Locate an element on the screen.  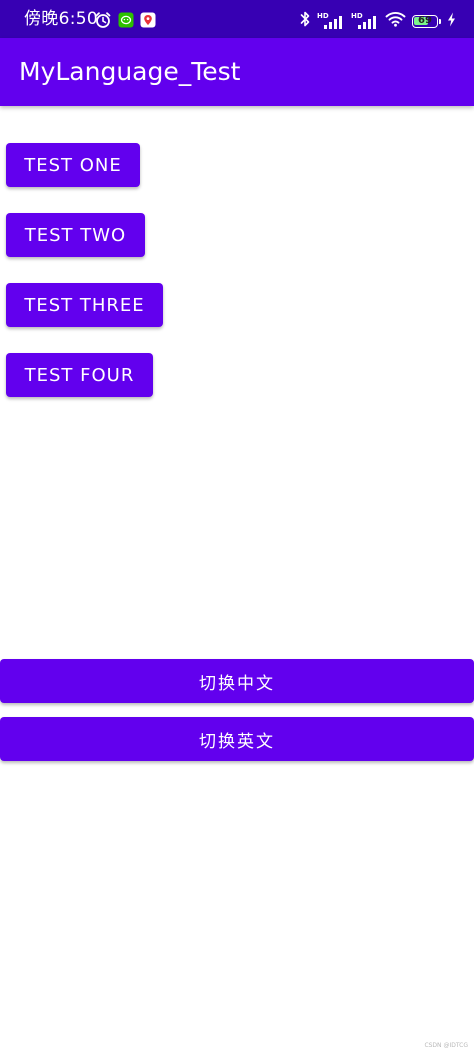
app-title: MyLanguage_Test is located at coordinates (130, 71).